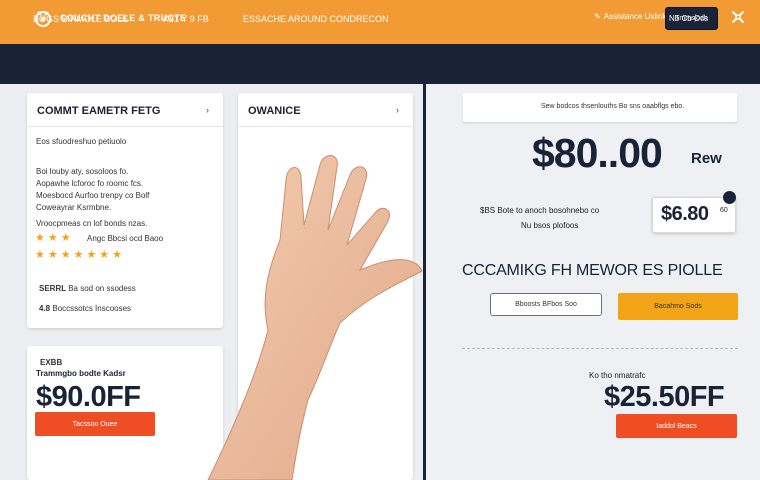 The image size is (760, 480). I want to click on offer-label: Ko tho nmatrafc, so click(617, 375).